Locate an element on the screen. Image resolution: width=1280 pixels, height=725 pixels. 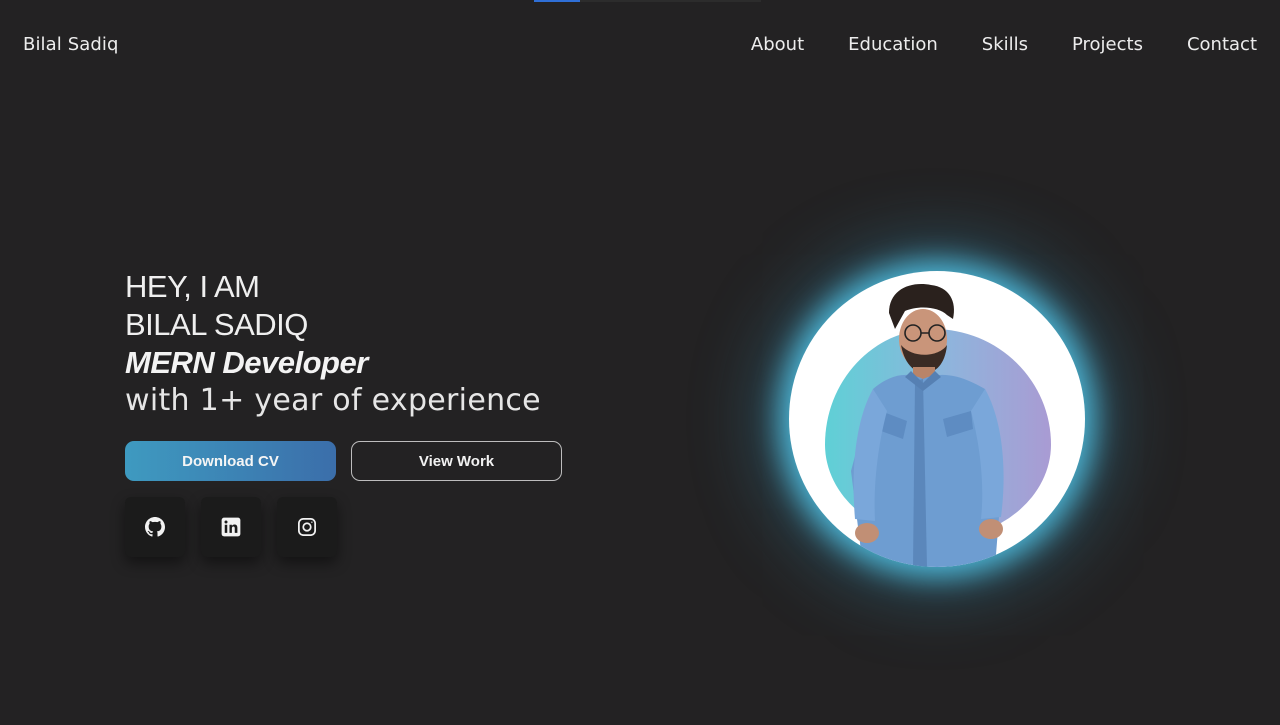
instagram-link-button is located at coordinates (307, 527).